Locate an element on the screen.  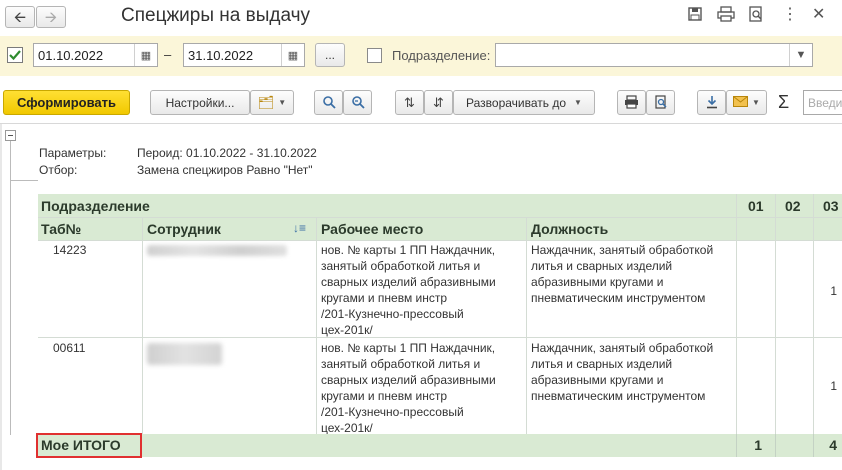
column-header-subdivision: Подразделение is located at coordinates (95, 206).